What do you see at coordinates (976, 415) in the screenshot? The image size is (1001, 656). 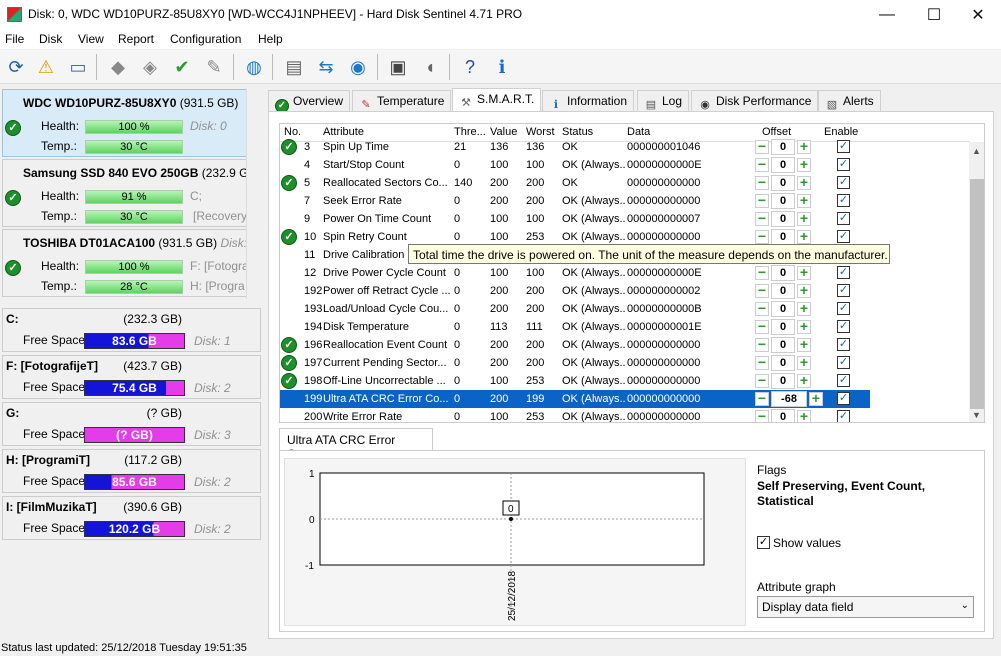 I see `scroll-down-icon: ▼` at bounding box center [976, 415].